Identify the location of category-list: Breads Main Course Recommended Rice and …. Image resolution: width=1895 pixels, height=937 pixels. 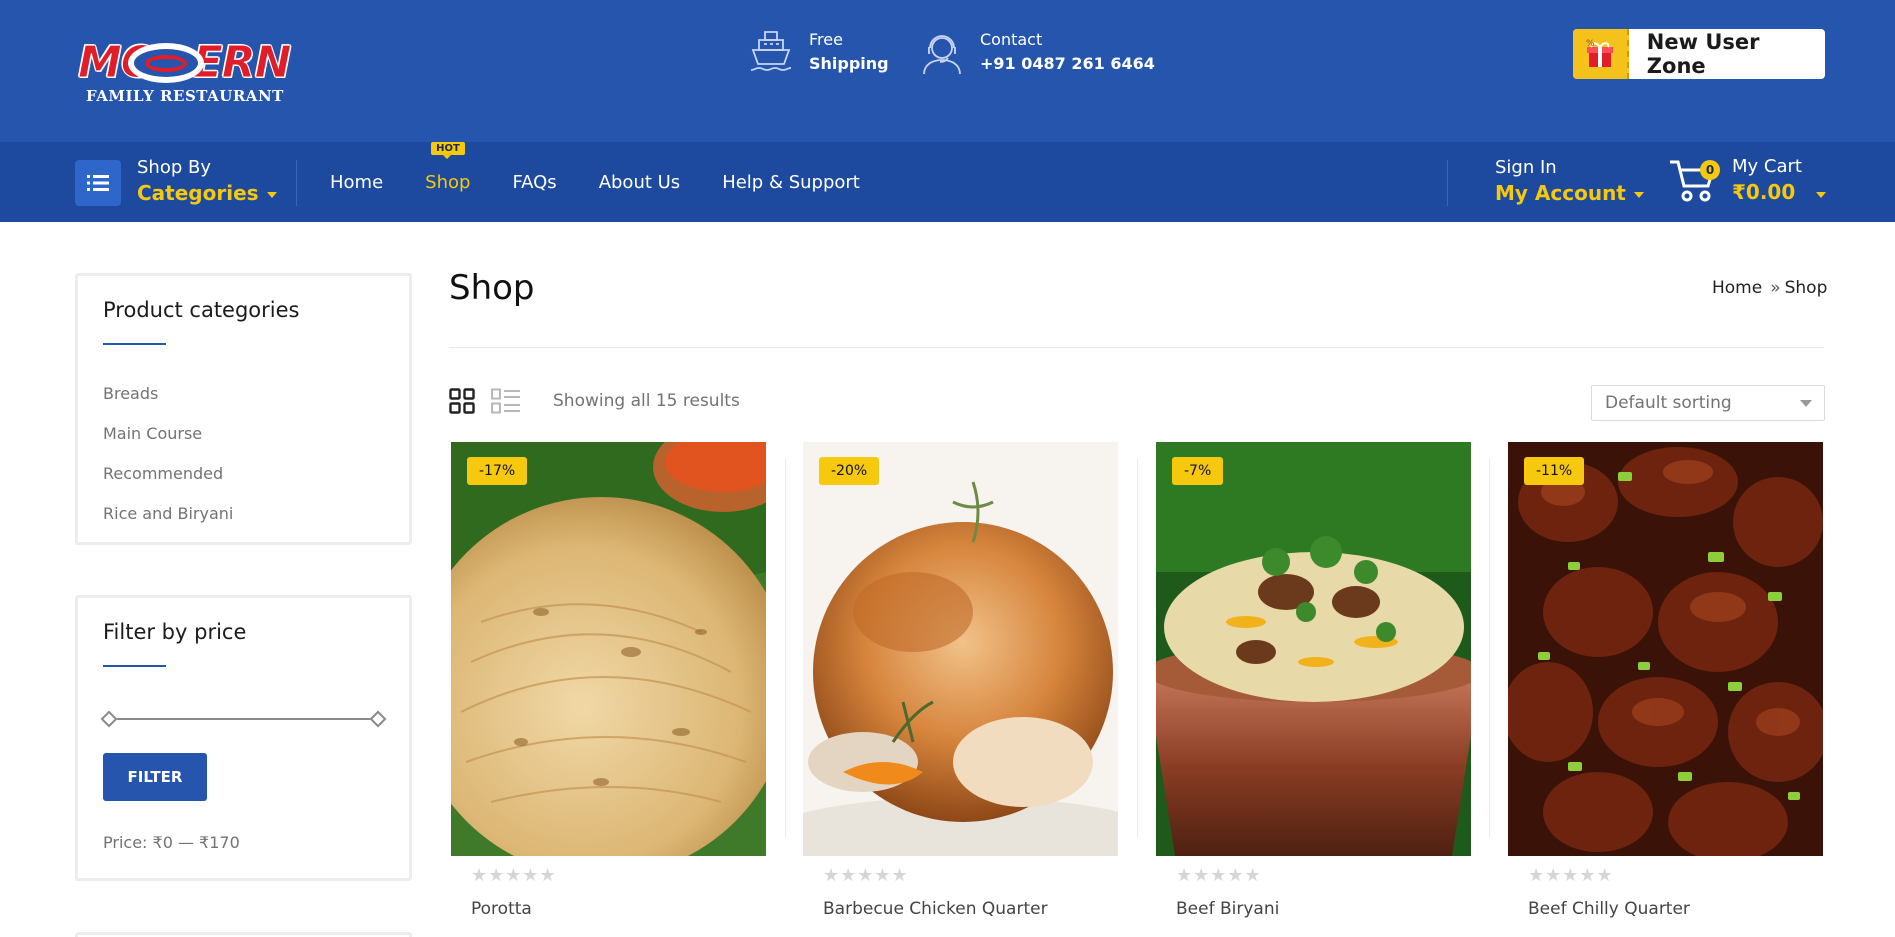
(168, 454).